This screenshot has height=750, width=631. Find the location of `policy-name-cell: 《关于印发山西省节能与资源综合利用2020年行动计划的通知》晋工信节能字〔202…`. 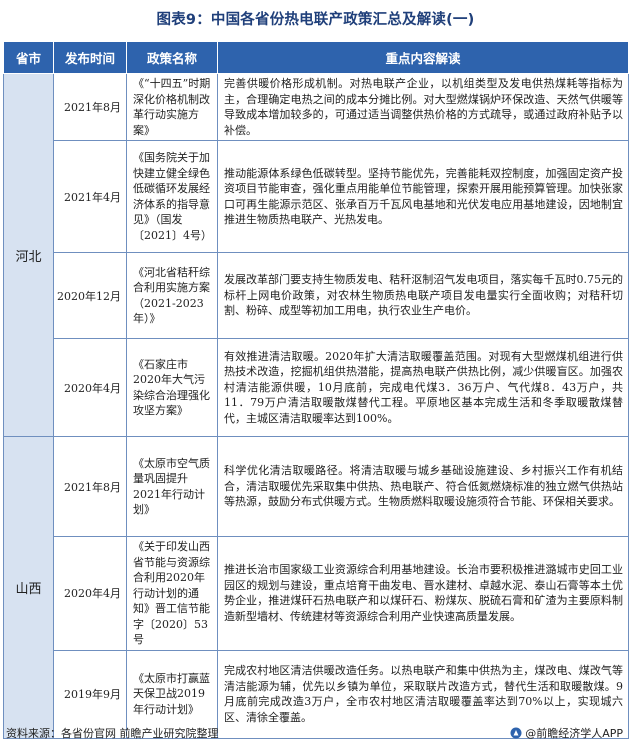

policy-name-cell: 《关于印发山西省节能与资源综合利用2020年行动计划的通知》晋工信节能字〔202… is located at coordinates (172, 593).